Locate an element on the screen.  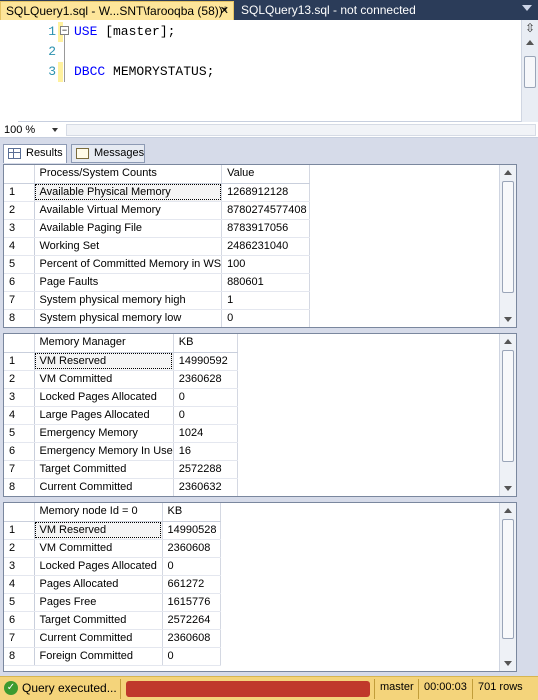
grid-cell: 16 is located at coordinates (205, 451).